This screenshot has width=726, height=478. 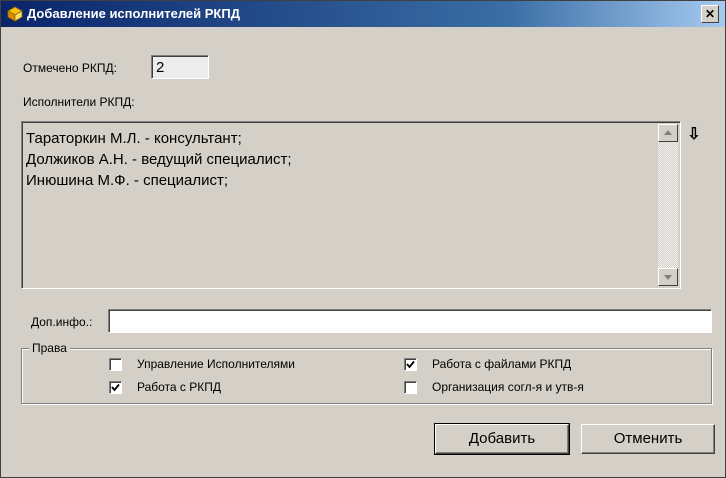 What do you see at coordinates (159, 180) in the screenshot?
I see `list-item: Инюшина М.Ф. - специалист;` at bounding box center [159, 180].